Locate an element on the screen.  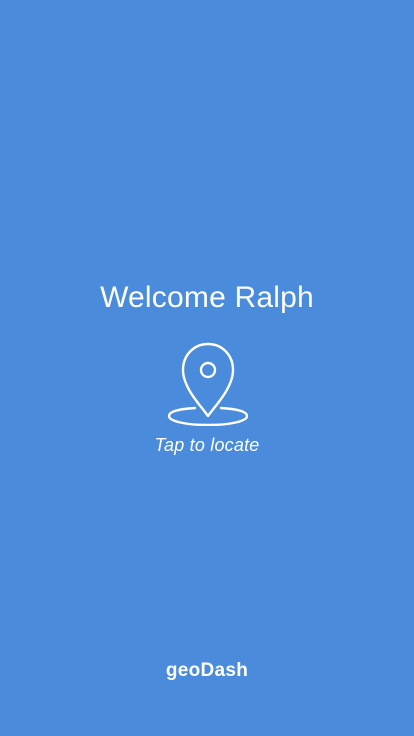
welcome-heading: Welcome Ralph is located at coordinates (207, 298).